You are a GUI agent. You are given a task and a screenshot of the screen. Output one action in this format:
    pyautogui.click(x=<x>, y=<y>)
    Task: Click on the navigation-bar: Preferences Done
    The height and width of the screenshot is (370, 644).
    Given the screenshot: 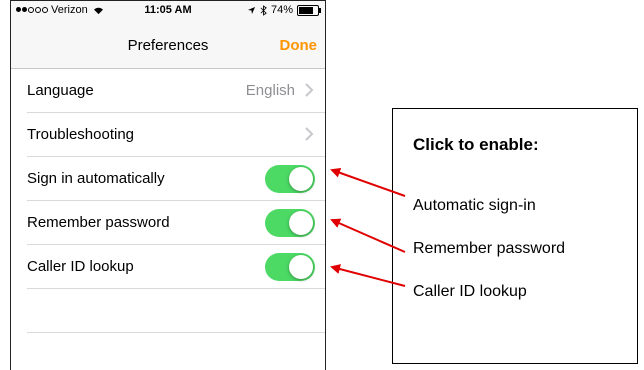 What is the action you would take?
    pyautogui.click(x=168, y=45)
    